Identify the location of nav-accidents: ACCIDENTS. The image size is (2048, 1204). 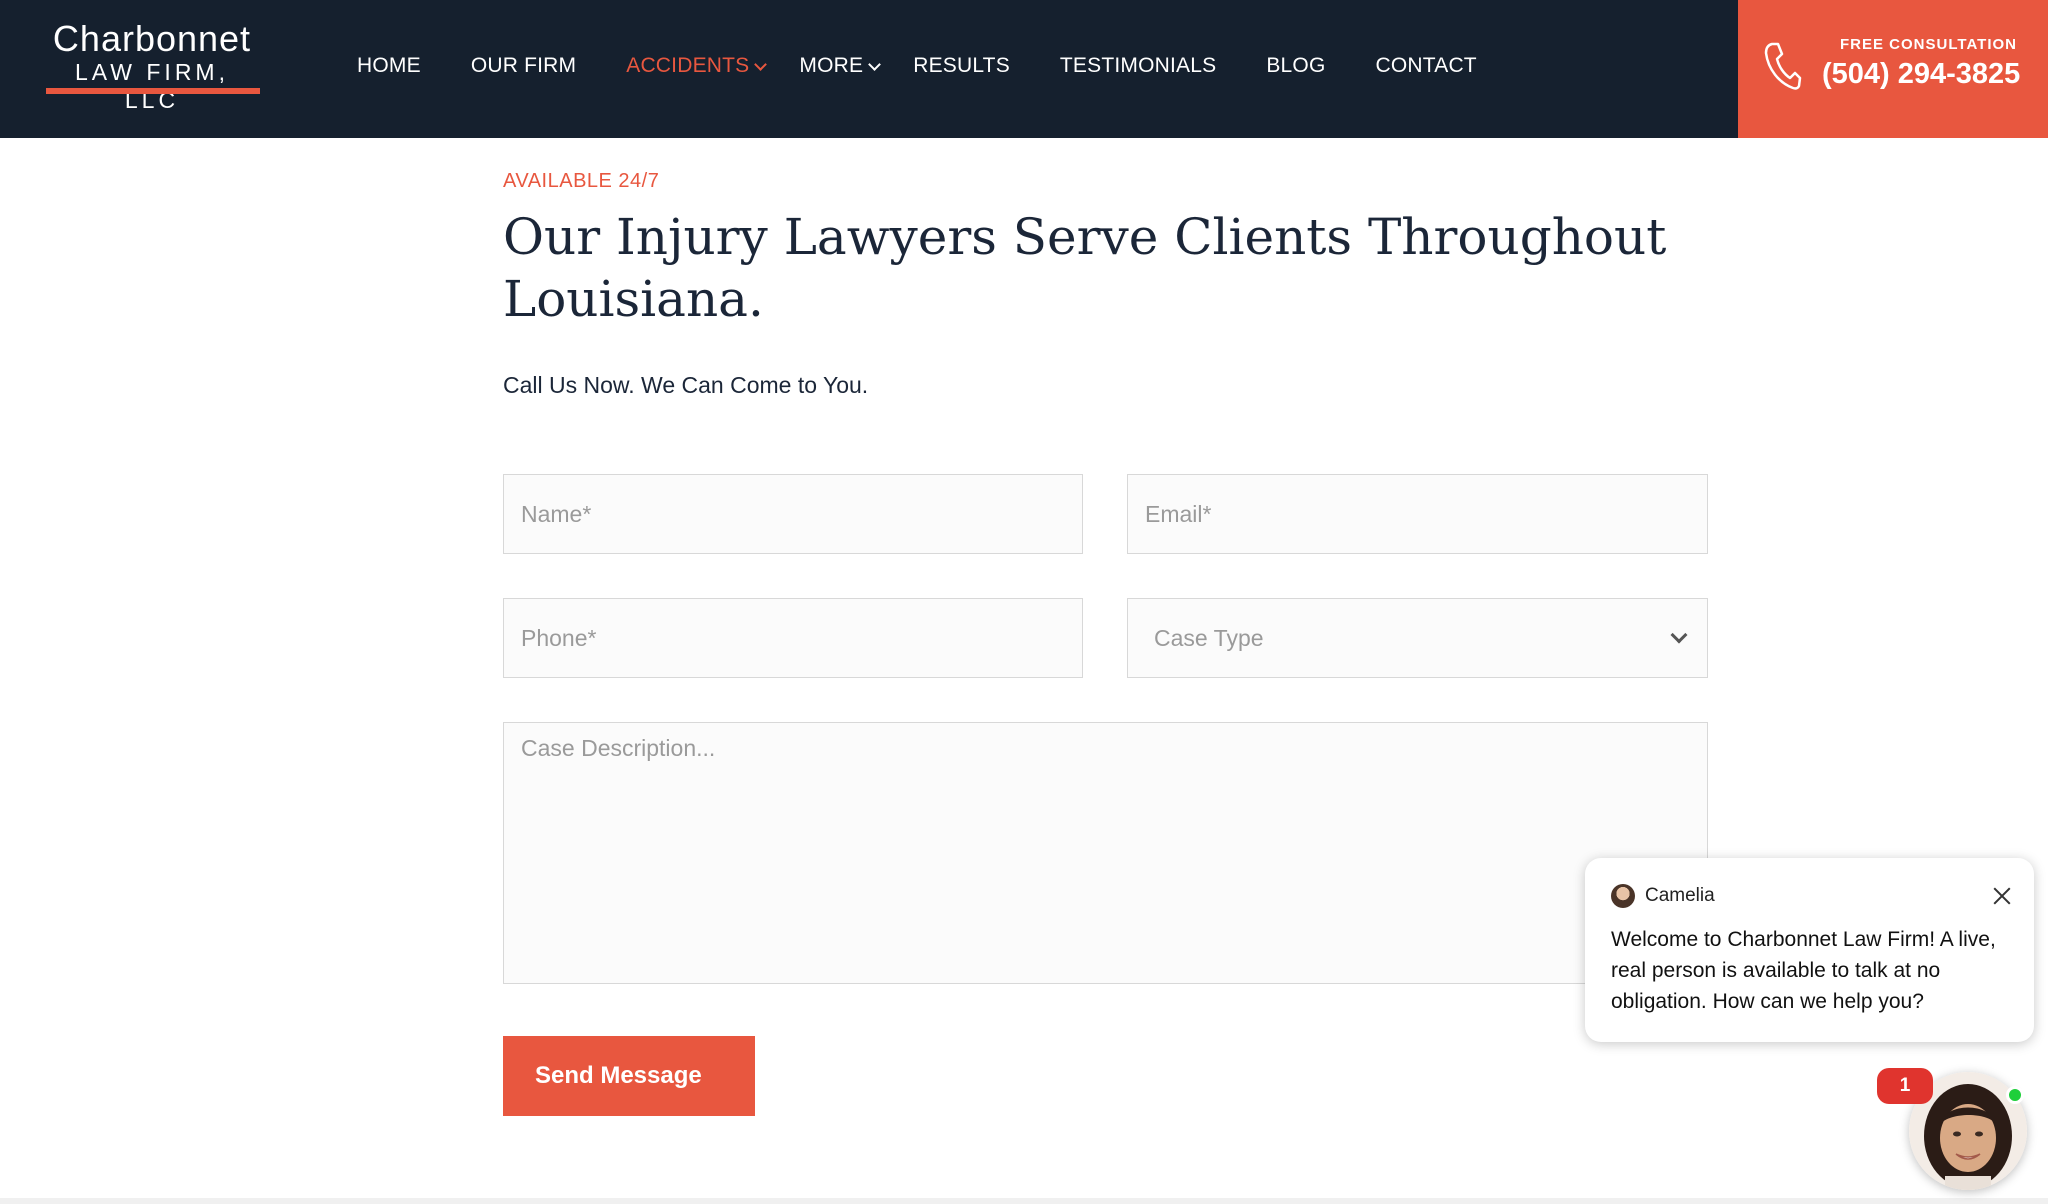
(697, 66).